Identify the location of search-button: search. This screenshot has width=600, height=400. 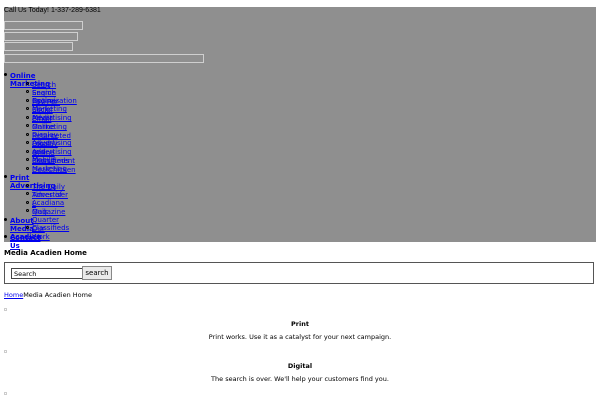
(97, 273).